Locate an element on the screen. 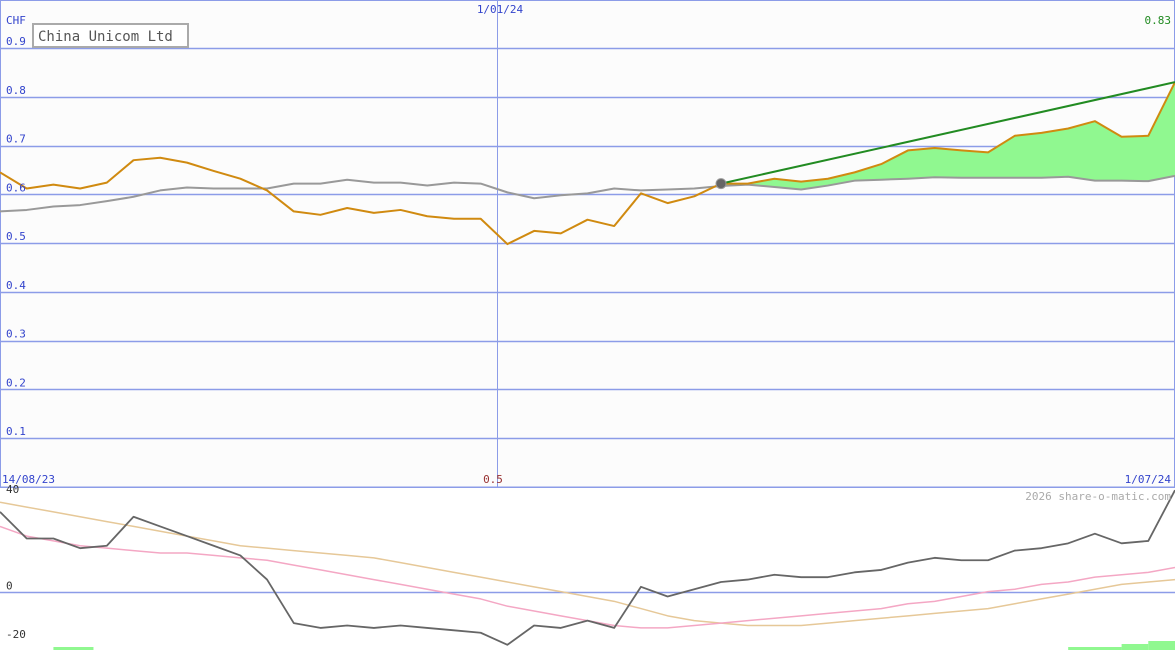 The height and width of the screenshot is (650, 1175). watermark: 2026 share-o-matic.com is located at coordinates (1098, 496).